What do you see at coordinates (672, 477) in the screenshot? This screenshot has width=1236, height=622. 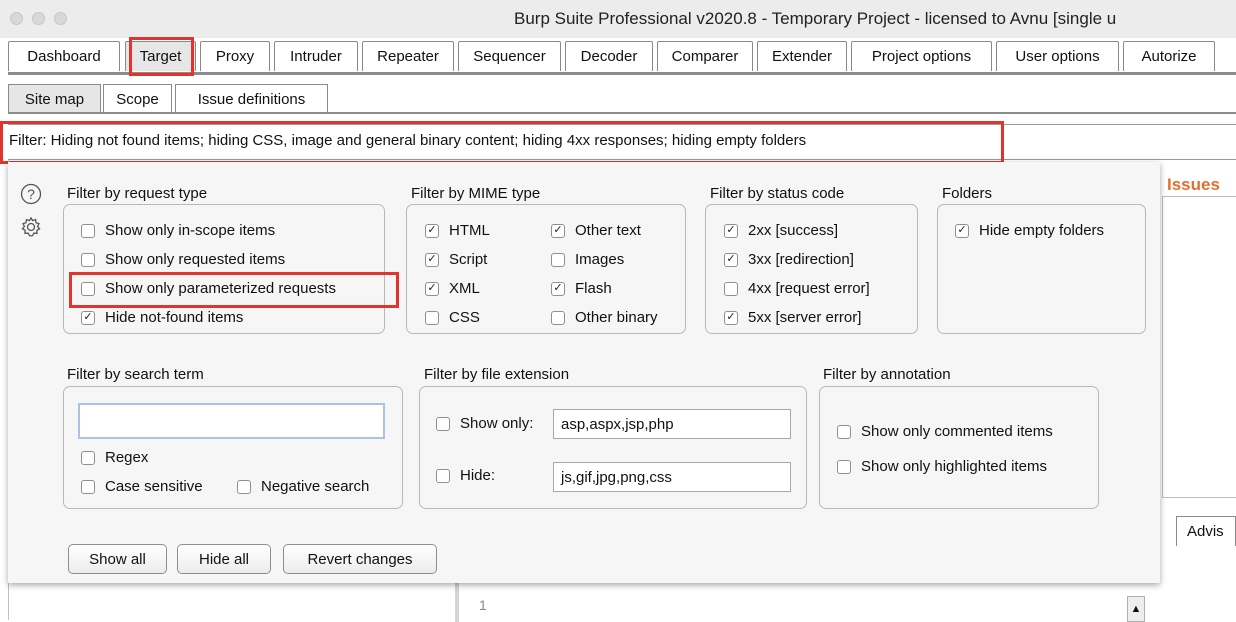 I see `hide-extension-input: js,gif,jpg,png,css` at bounding box center [672, 477].